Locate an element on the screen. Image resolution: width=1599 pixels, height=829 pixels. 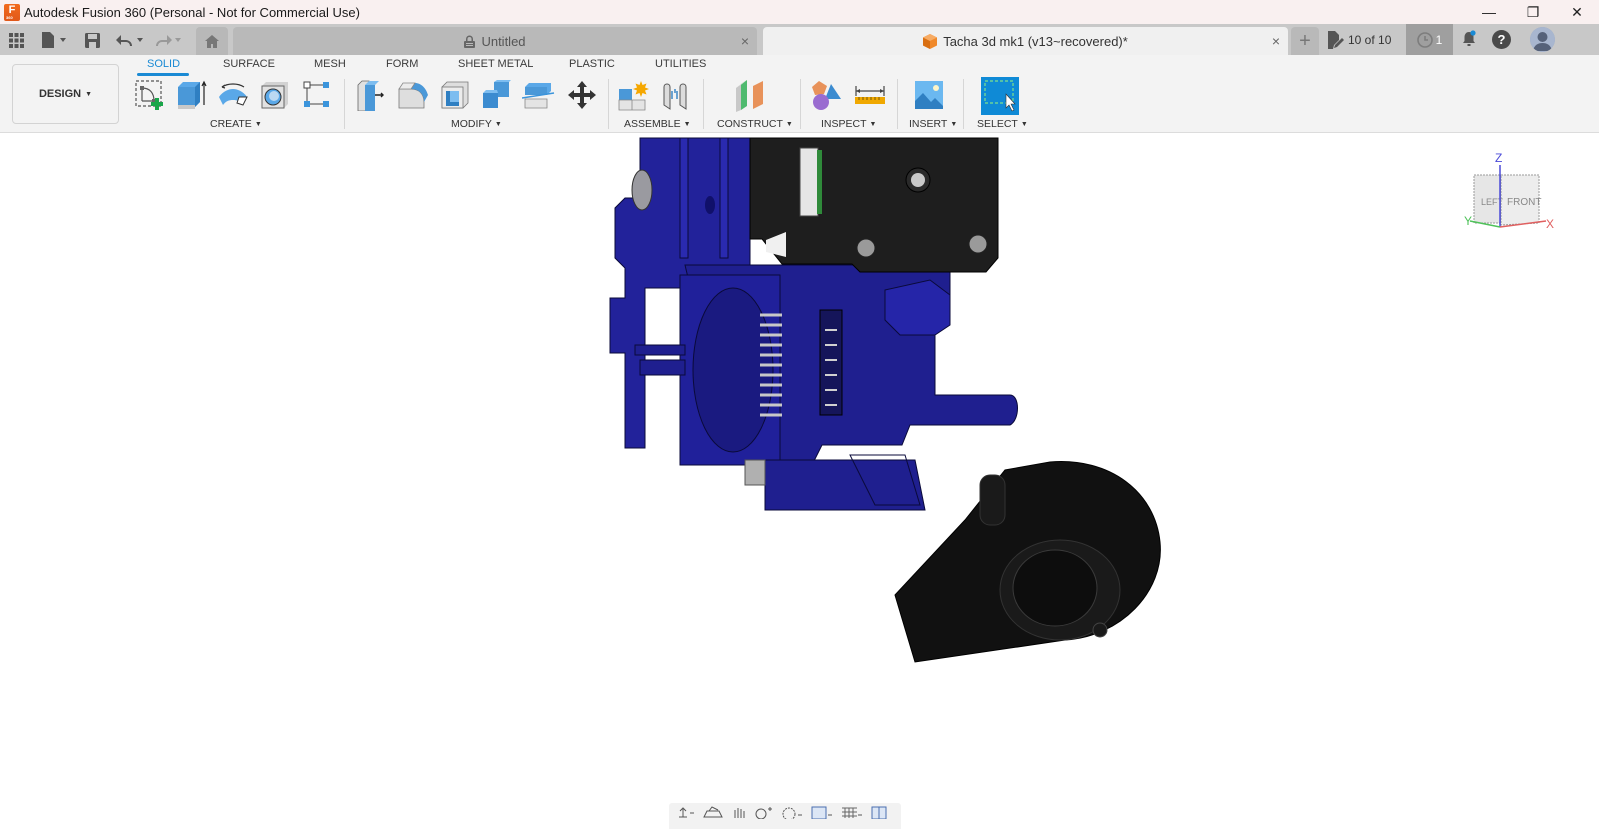
create-menu: CREATE ▼ is located at coordinates (236, 124).